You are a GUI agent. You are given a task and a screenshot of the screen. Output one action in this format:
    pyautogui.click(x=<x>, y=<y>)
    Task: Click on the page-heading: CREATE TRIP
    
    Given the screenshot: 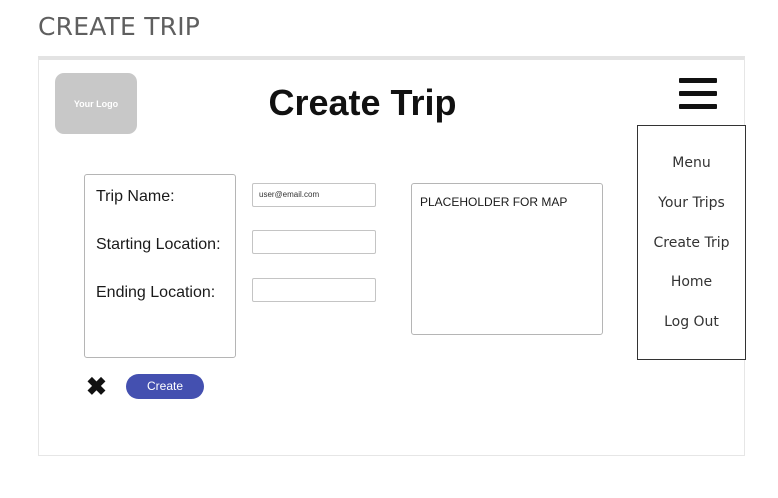 What is the action you would take?
    pyautogui.click(x=119, y=26)
    